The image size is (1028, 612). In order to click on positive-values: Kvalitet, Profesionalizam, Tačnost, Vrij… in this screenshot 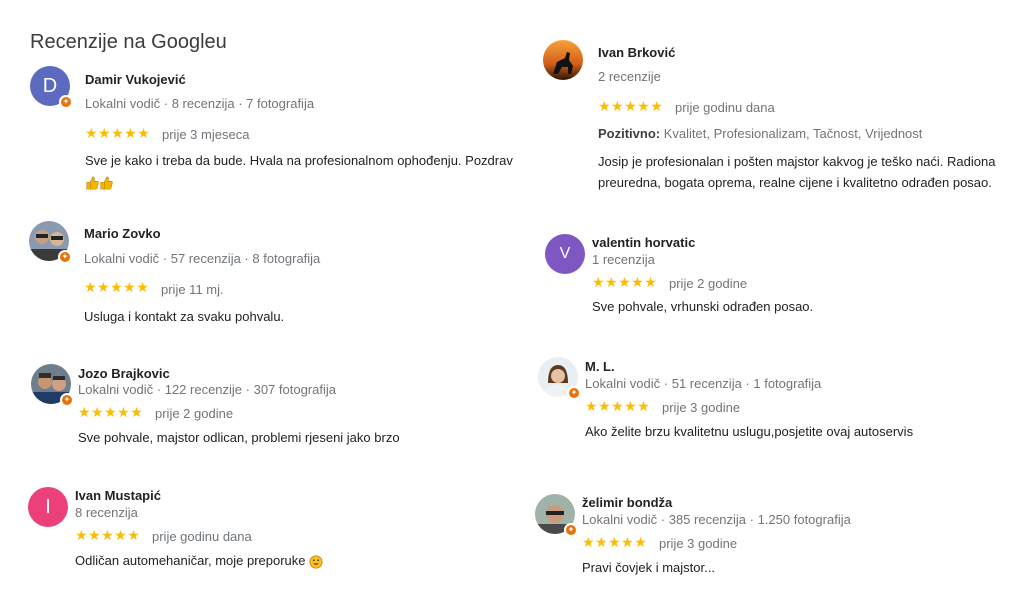, I will do `click(791, 133)`.